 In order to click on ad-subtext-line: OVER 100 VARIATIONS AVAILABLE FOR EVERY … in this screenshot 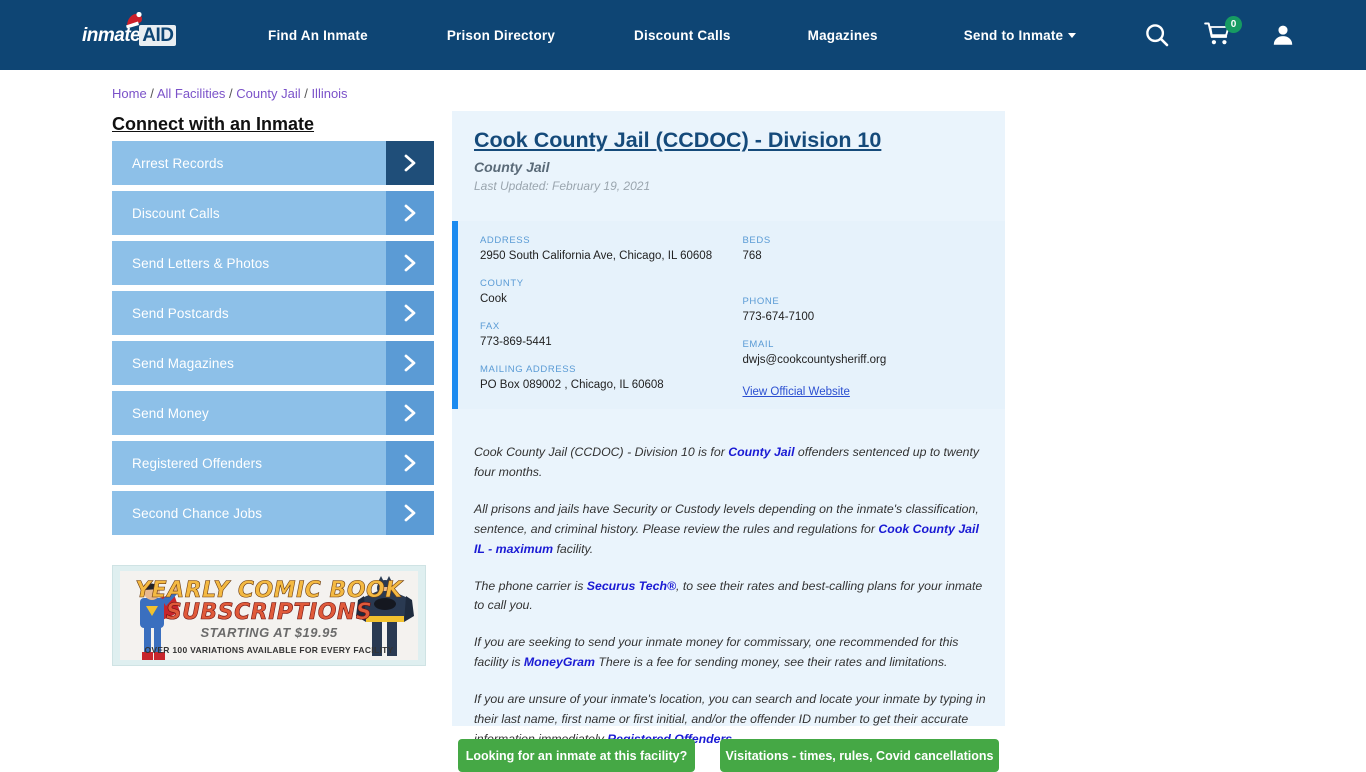, I will do `click(269, 650)`.